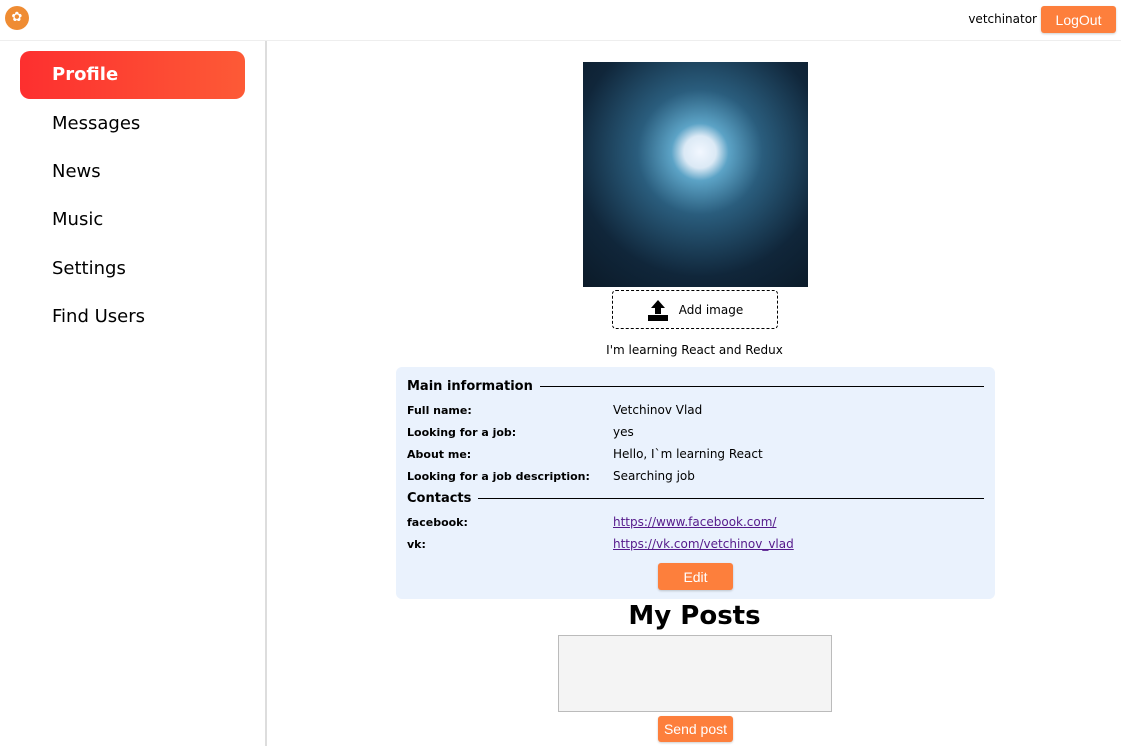  Describe the element at coordinates (658, 410) in the screenshot. I see `field-value: Vetchinov Vlad` at that location.